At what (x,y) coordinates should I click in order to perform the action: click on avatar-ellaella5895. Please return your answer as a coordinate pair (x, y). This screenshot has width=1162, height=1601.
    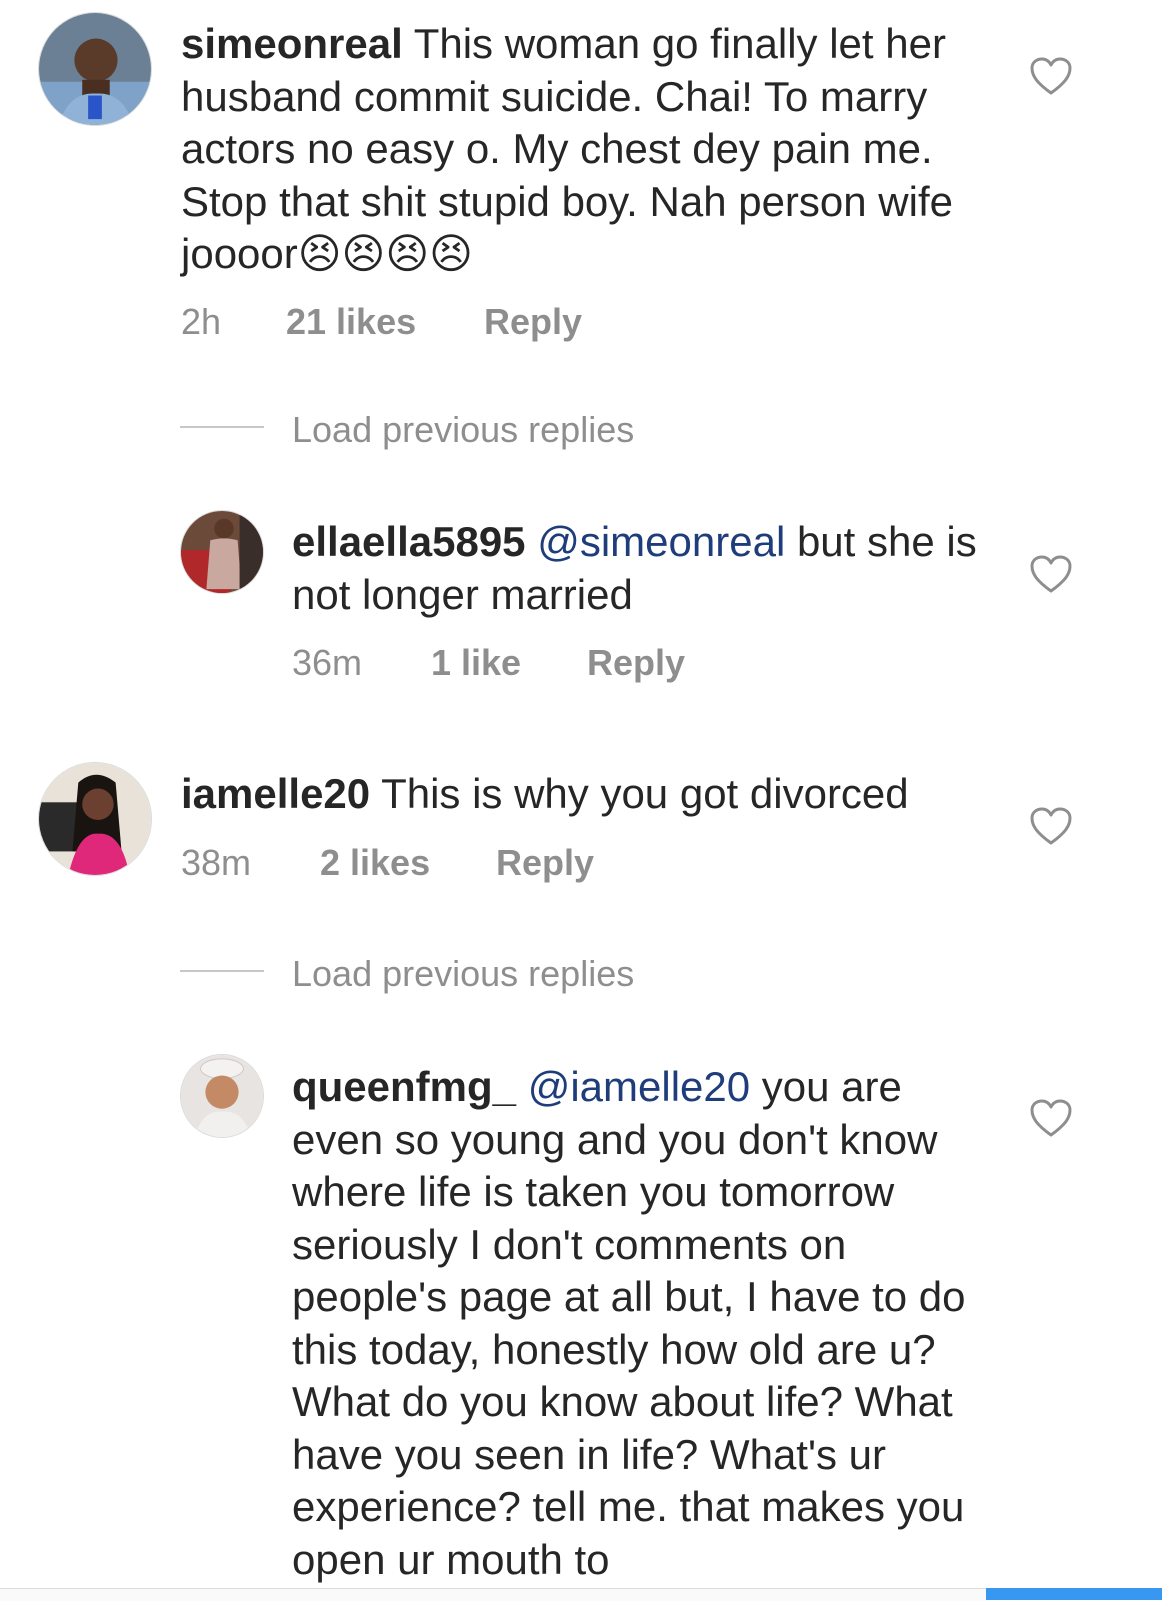
    Looking at the image, I should click on (222, 552).